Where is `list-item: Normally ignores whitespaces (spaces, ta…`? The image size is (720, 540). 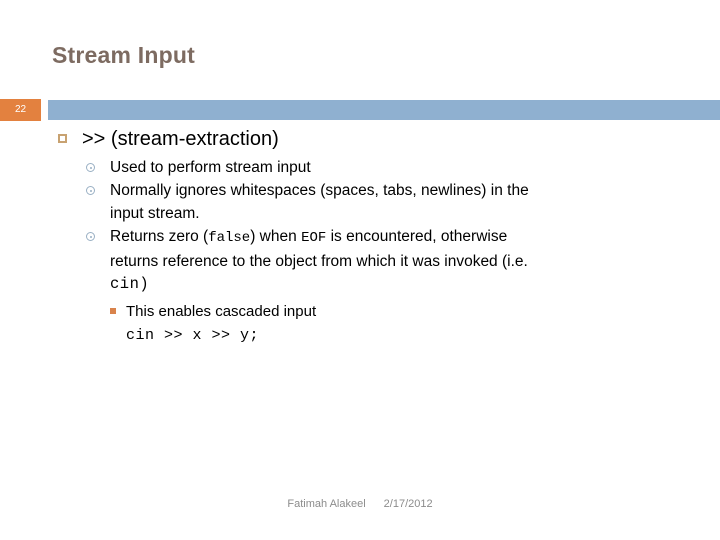
list-item: Normally ignores whitespaces (spaces, ta… is located at coordinates (360, 190).